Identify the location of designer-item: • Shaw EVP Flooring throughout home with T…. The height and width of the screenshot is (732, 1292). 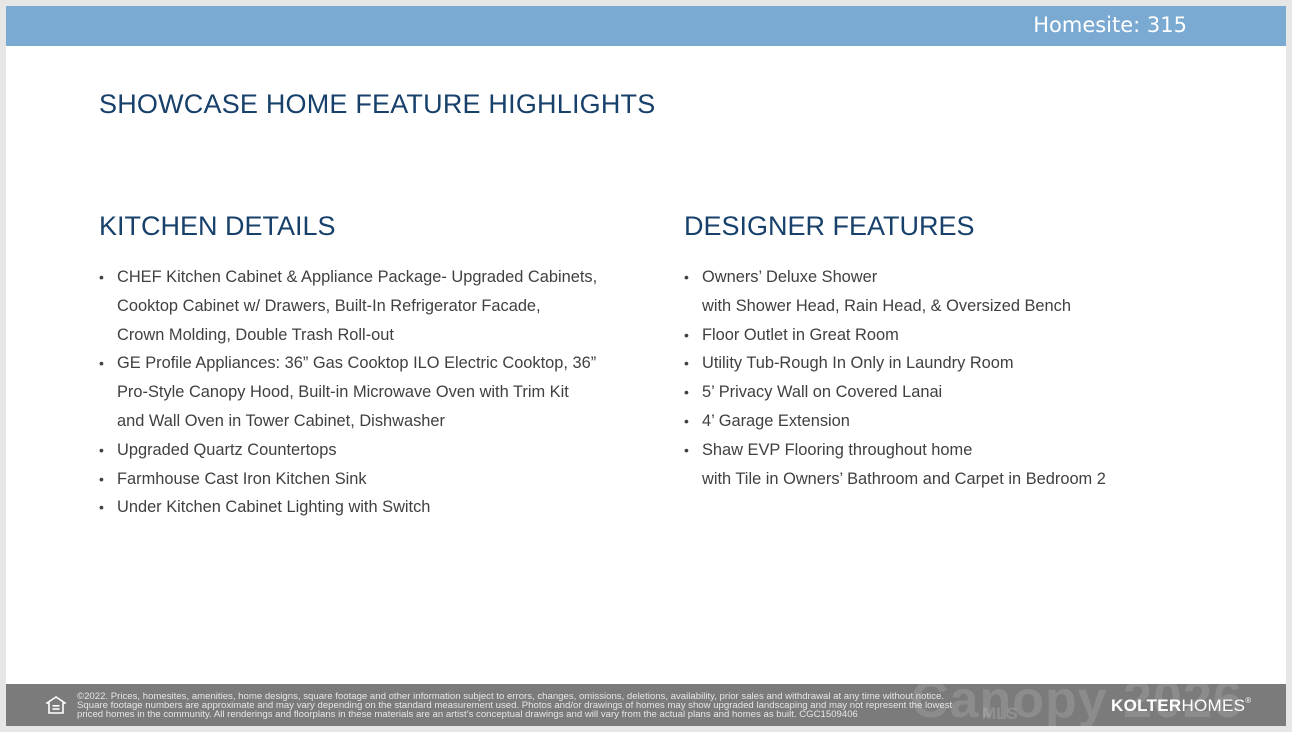
(944, 465).